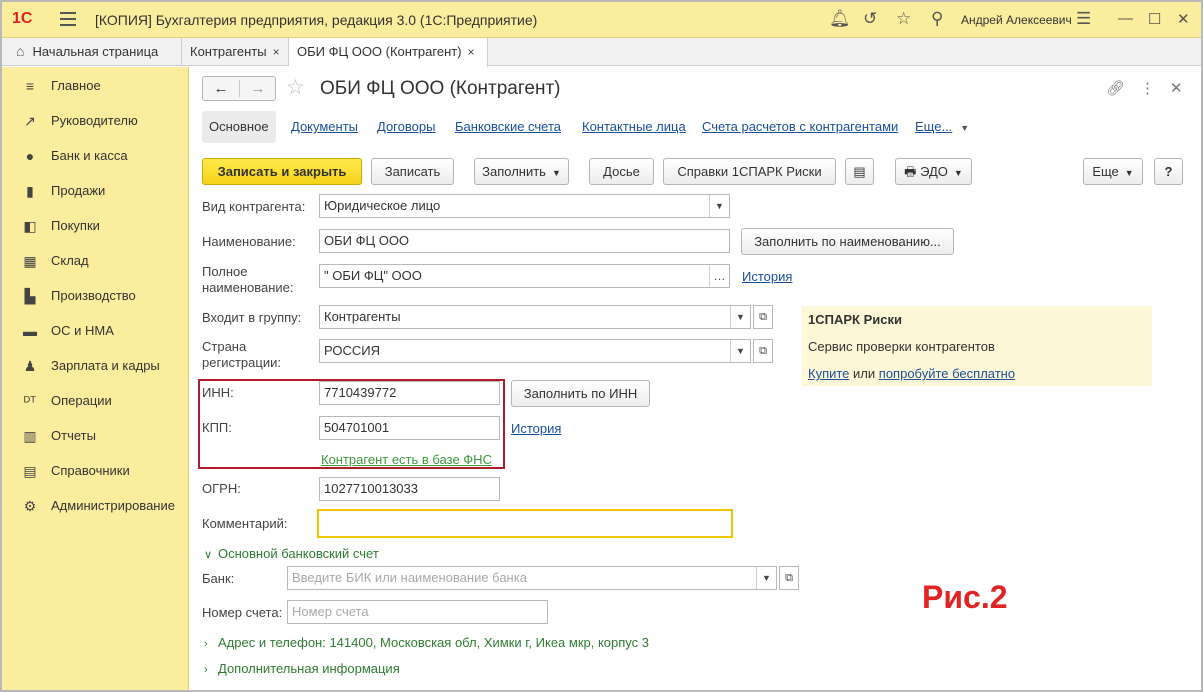  Describe the element at coordinates (95, 366) in the screenshot. I see `sidebar-item-salary: ♟ Зарплата и кадры` at that location.